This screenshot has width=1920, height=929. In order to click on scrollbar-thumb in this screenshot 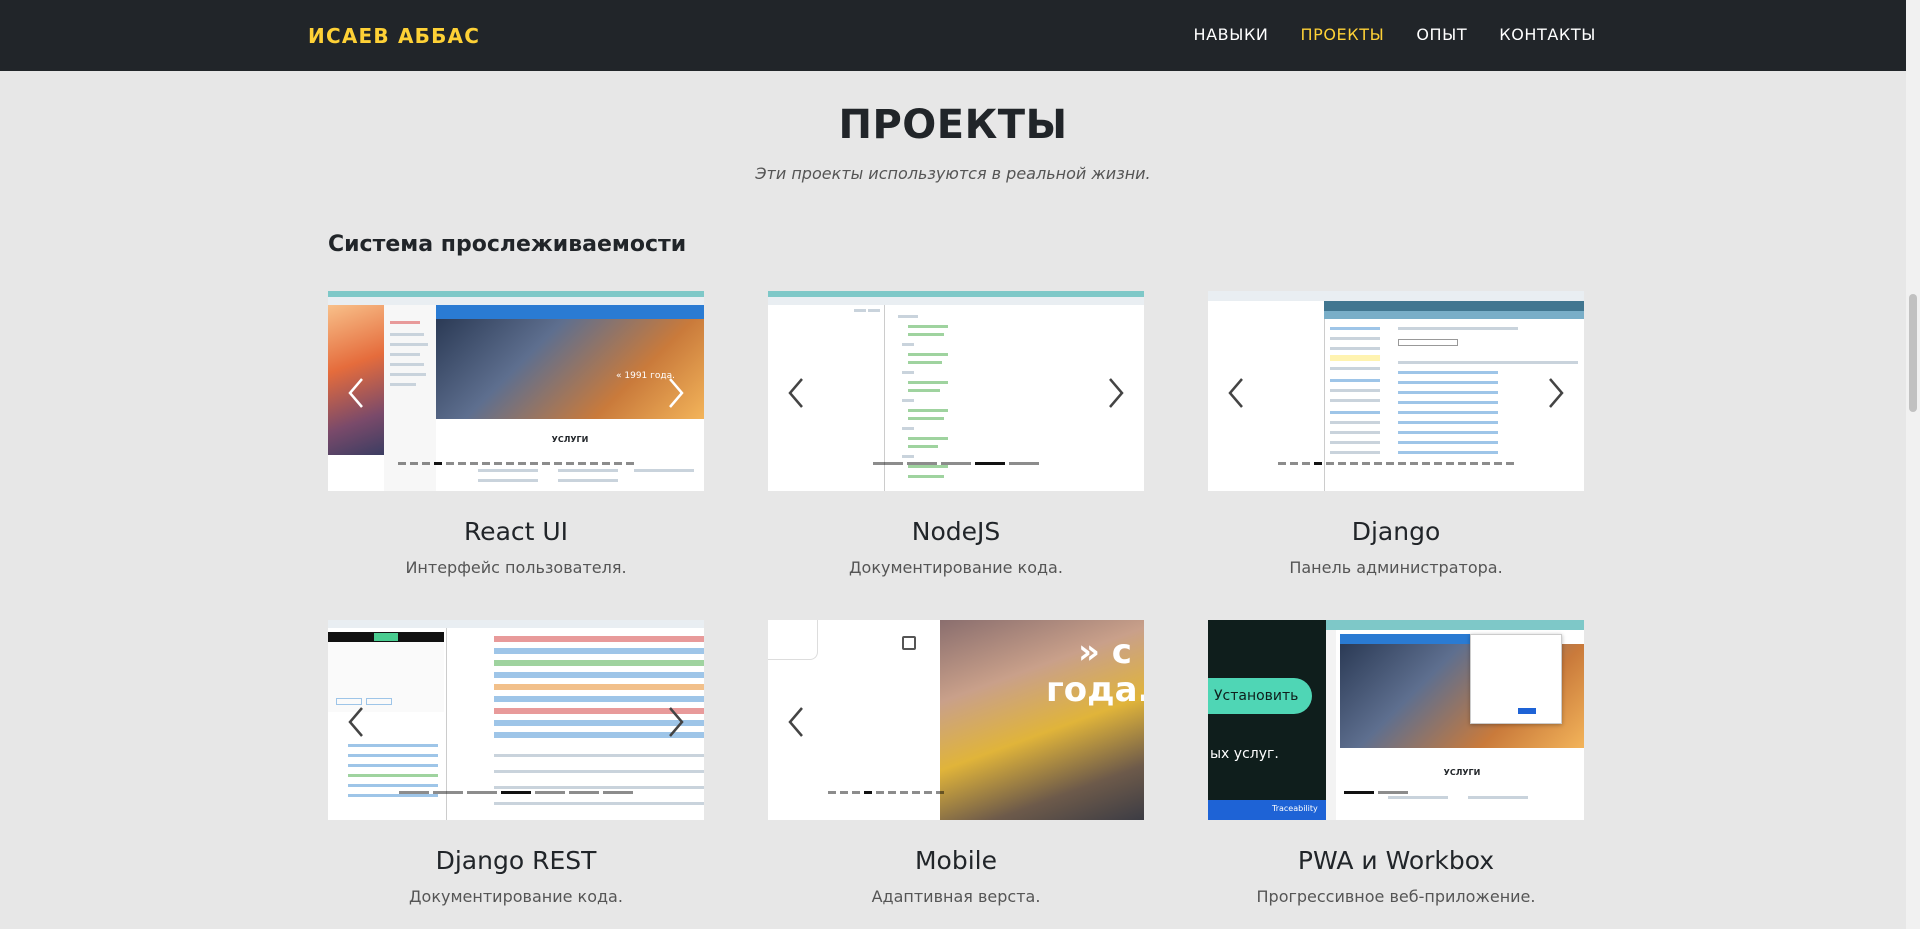, I will do `click(1913, 353)`.